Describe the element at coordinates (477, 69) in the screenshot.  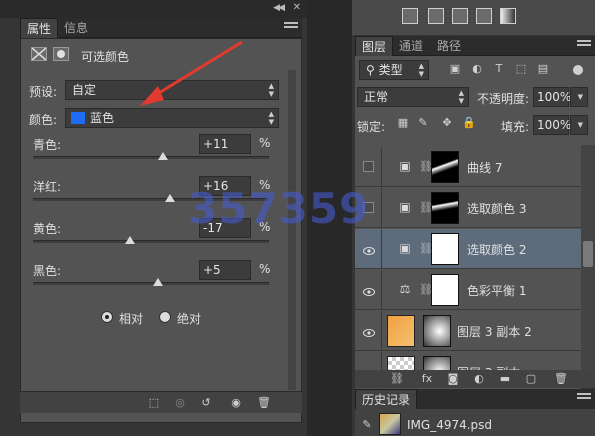
I see `adjust-filter-icon: ◐` at that location.